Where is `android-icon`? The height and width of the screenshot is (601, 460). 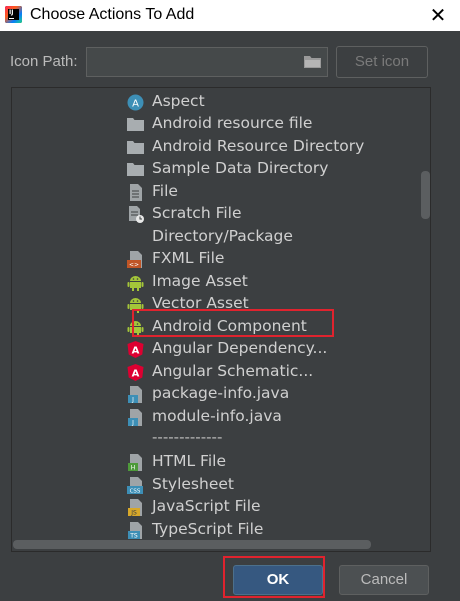
android-icon is located at coordinates (135, 282).